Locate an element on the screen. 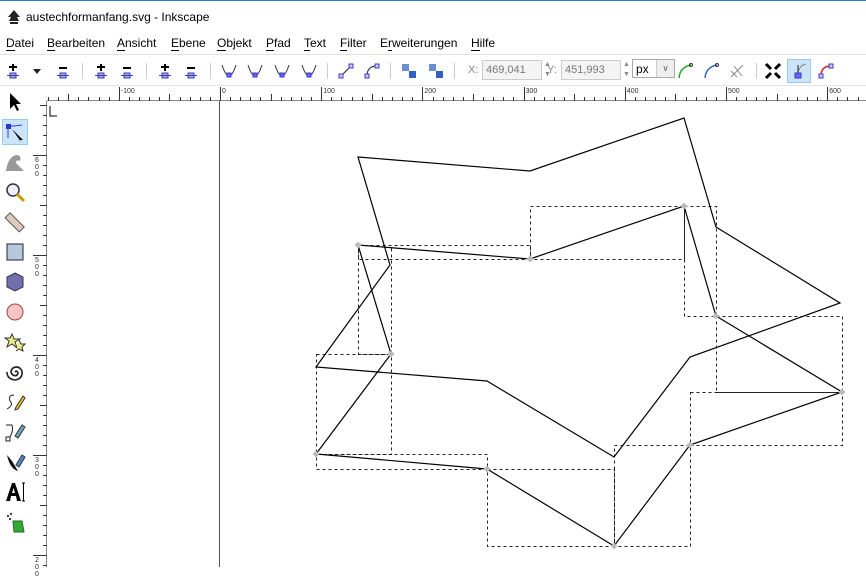 The width and height of the screenshot is (866, 578). delete-segment-button is located at coordinates (191, 71).